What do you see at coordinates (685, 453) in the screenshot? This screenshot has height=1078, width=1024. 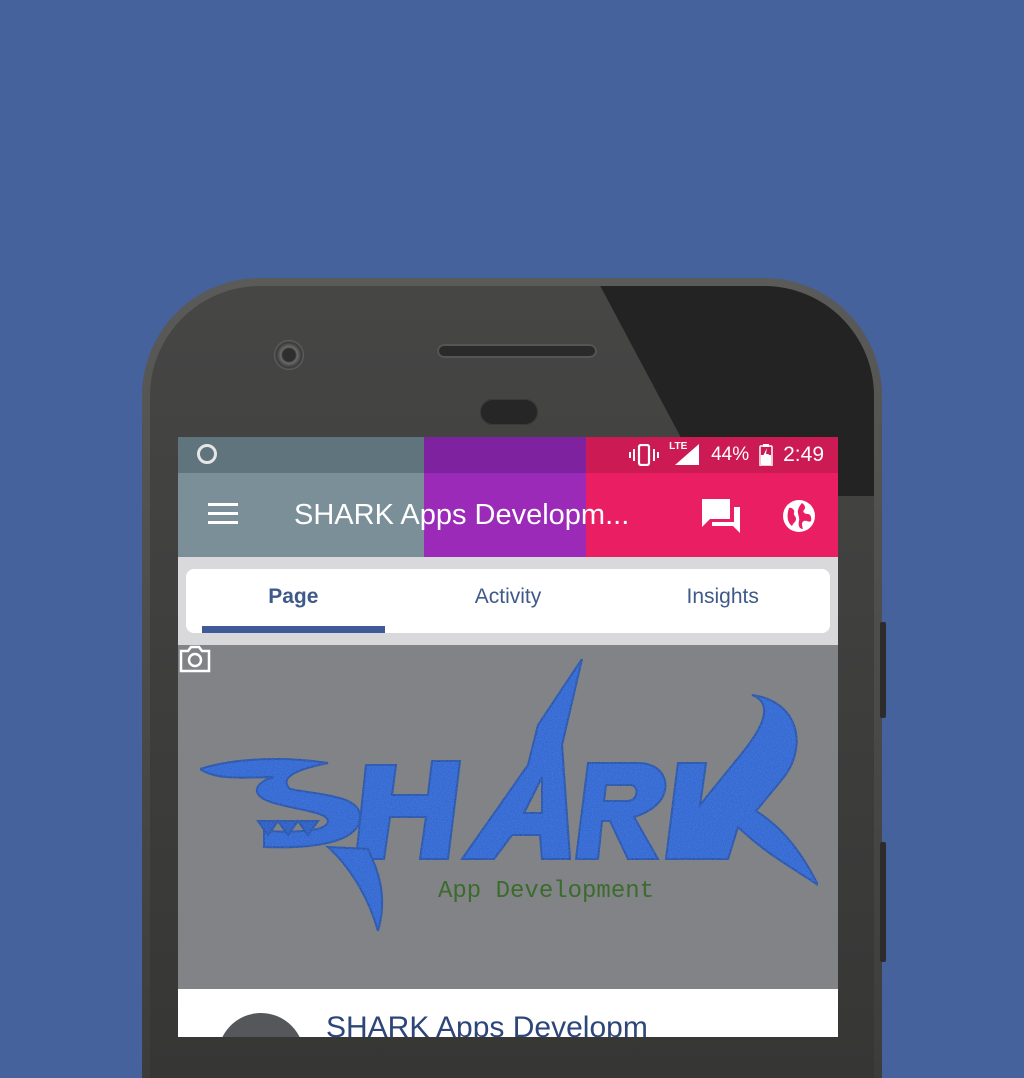 I see `signal-icon: LTE` at bounding box center [685, 453].